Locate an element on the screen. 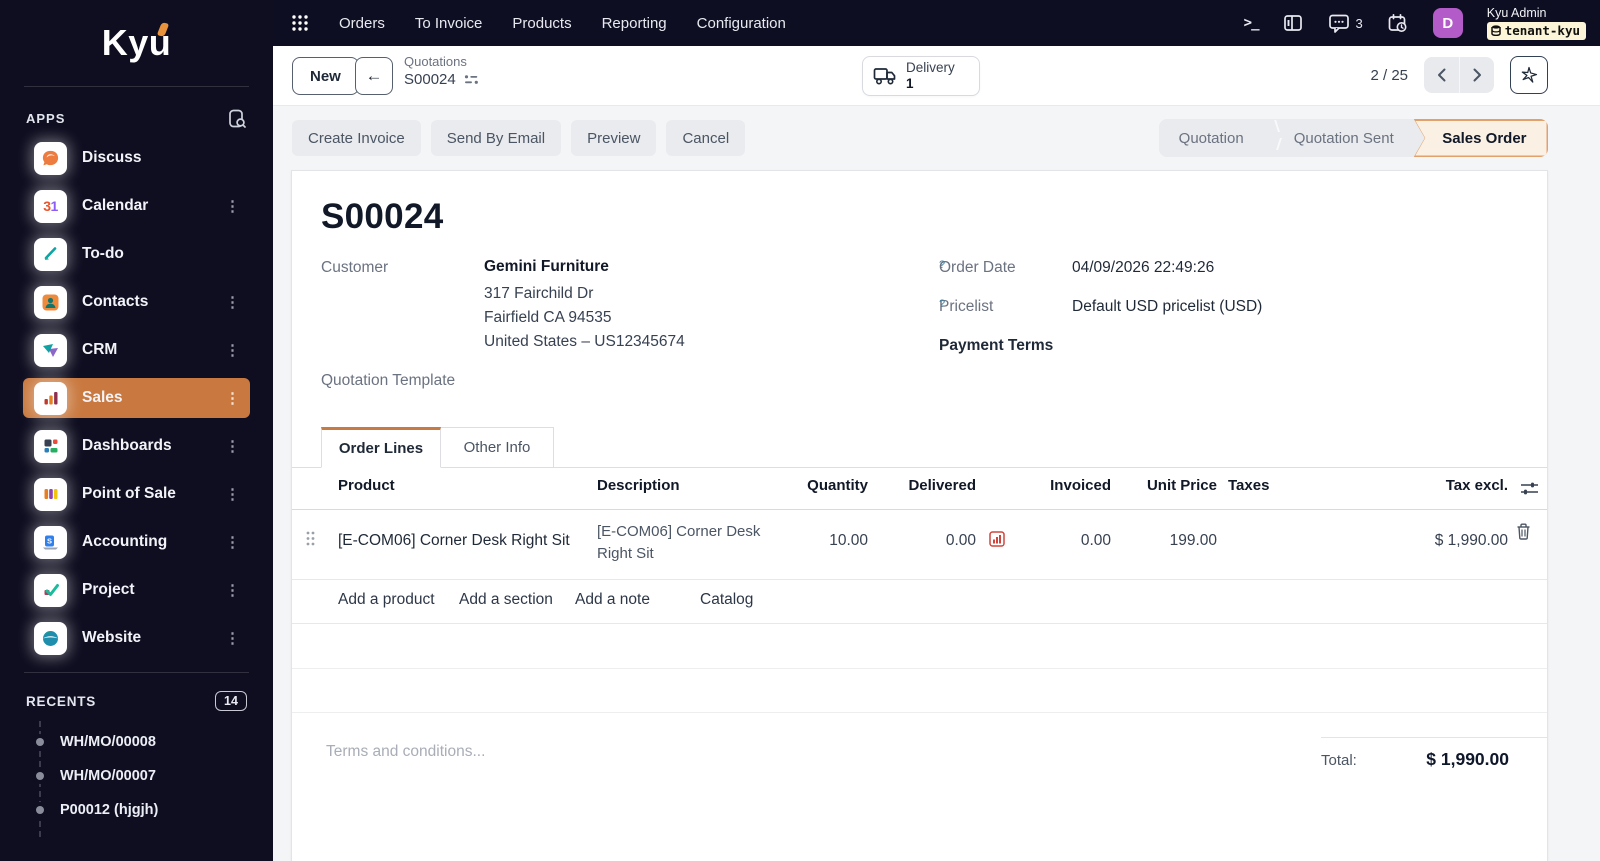 This screenshot has height=861, width=1600. record-actions-icon is located at coordinates (472, 79).